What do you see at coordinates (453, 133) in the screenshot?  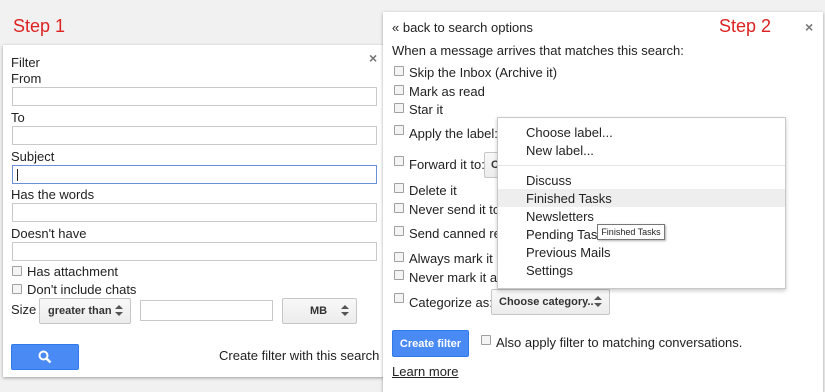 I see `apply-label-label: Apply the label:` at bounding box center [453, 133].